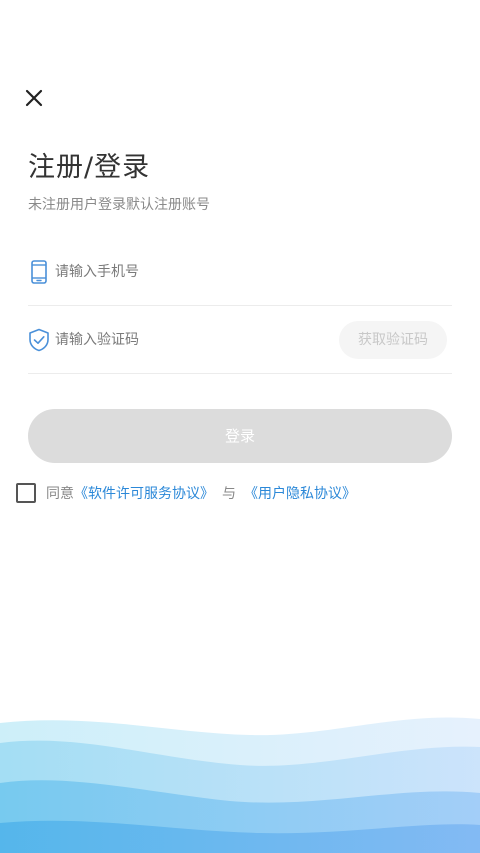 The height and width of the screenshot is (853, 480). I want to click on phone-icon, so click(39, 272).